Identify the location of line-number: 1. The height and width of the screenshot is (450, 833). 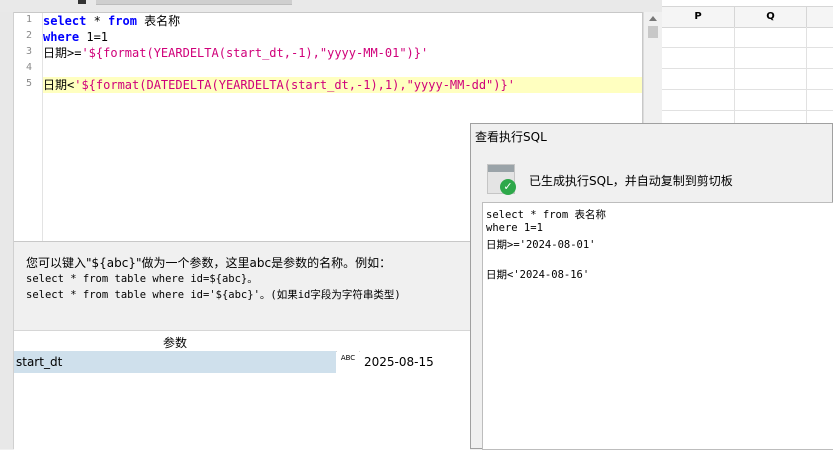
(28, 19).